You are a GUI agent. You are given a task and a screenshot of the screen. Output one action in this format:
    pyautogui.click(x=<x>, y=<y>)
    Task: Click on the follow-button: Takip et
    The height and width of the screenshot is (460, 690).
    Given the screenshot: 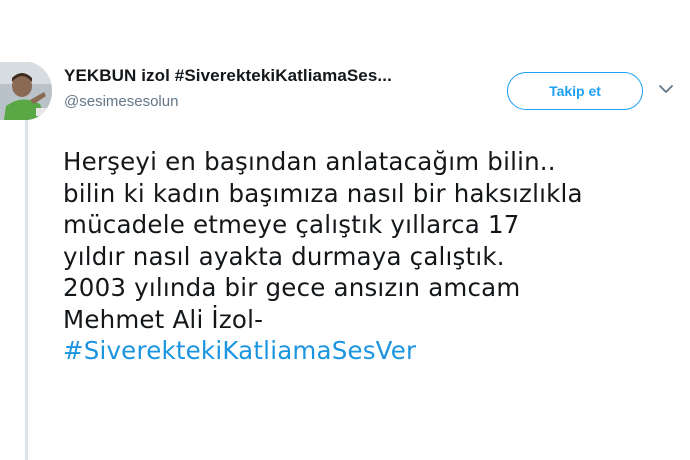 What is the action you would take?
    pyautogui.click(x=575, y=91)
    